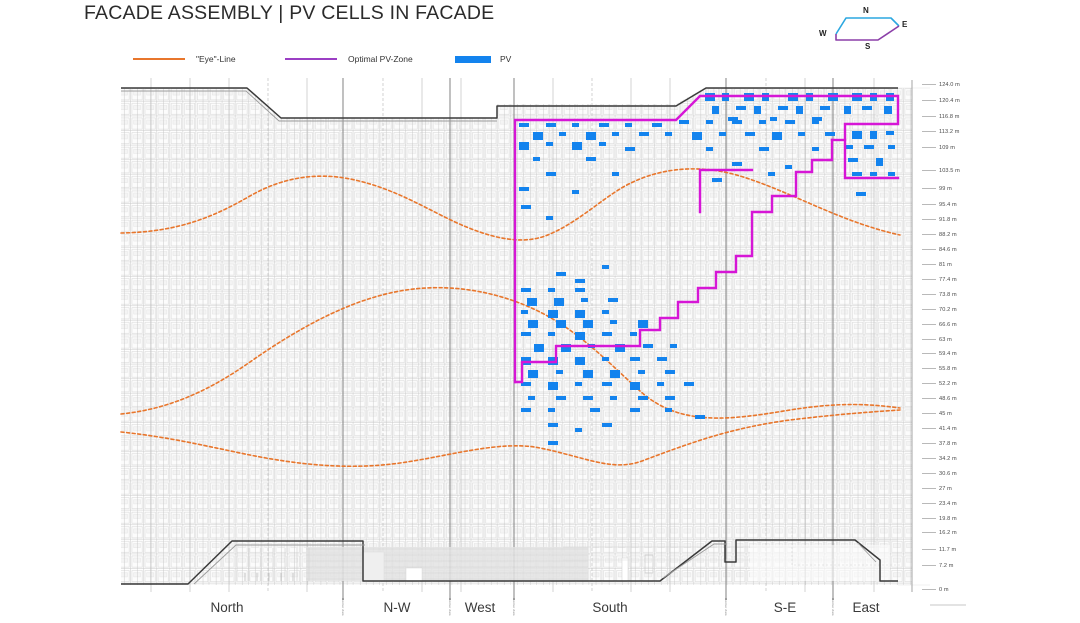  Describe the element at coordinates (480, 607) in the screenshot. I see `facade-label-west: West` at that location.